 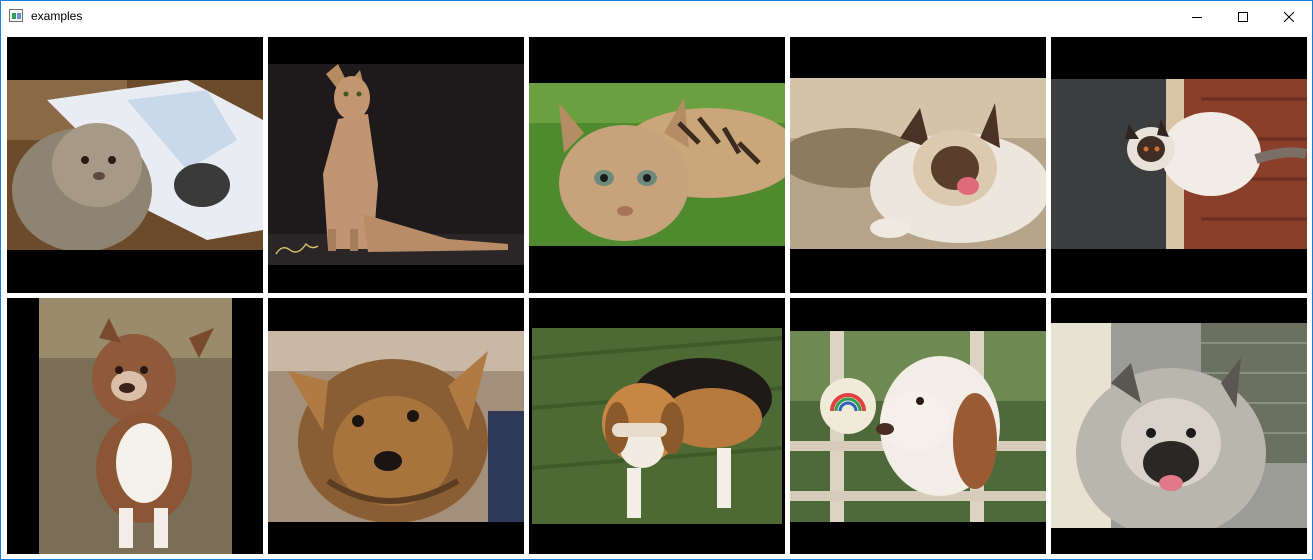 I want to click on photo-abyssinian-cat, so click(x=396, y=164).